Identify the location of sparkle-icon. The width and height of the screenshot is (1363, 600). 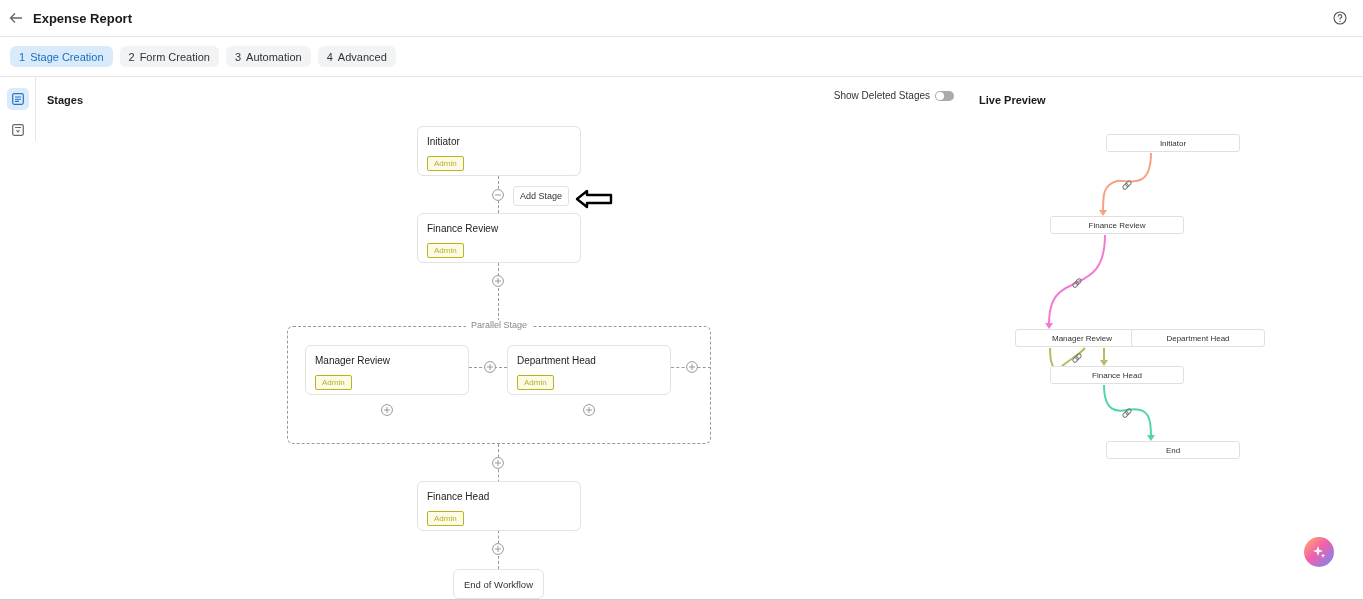
(1319, 552).